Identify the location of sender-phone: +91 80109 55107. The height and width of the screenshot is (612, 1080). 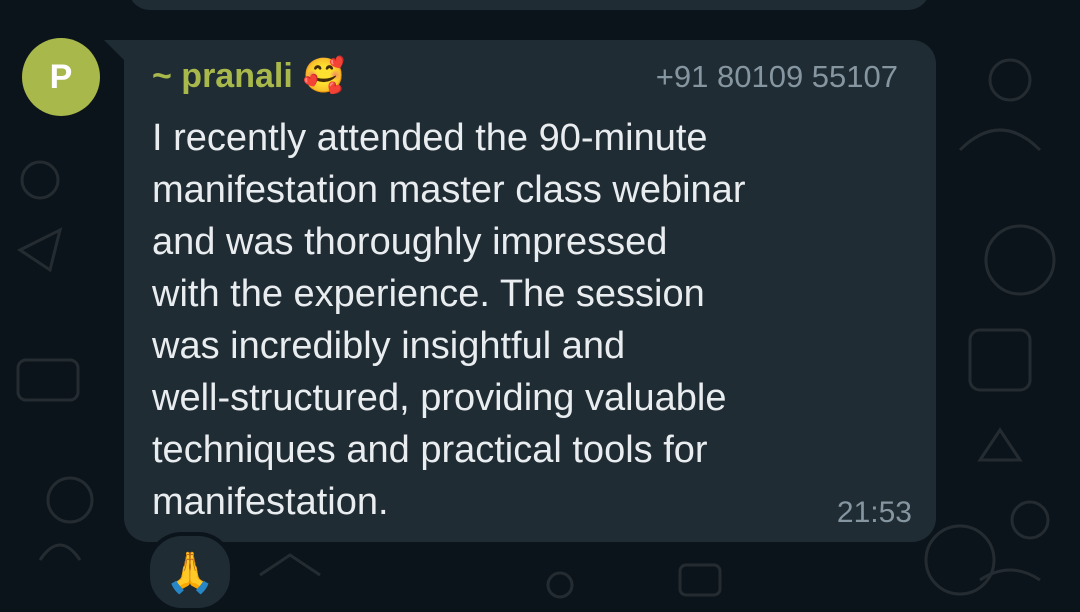
(777, 76).